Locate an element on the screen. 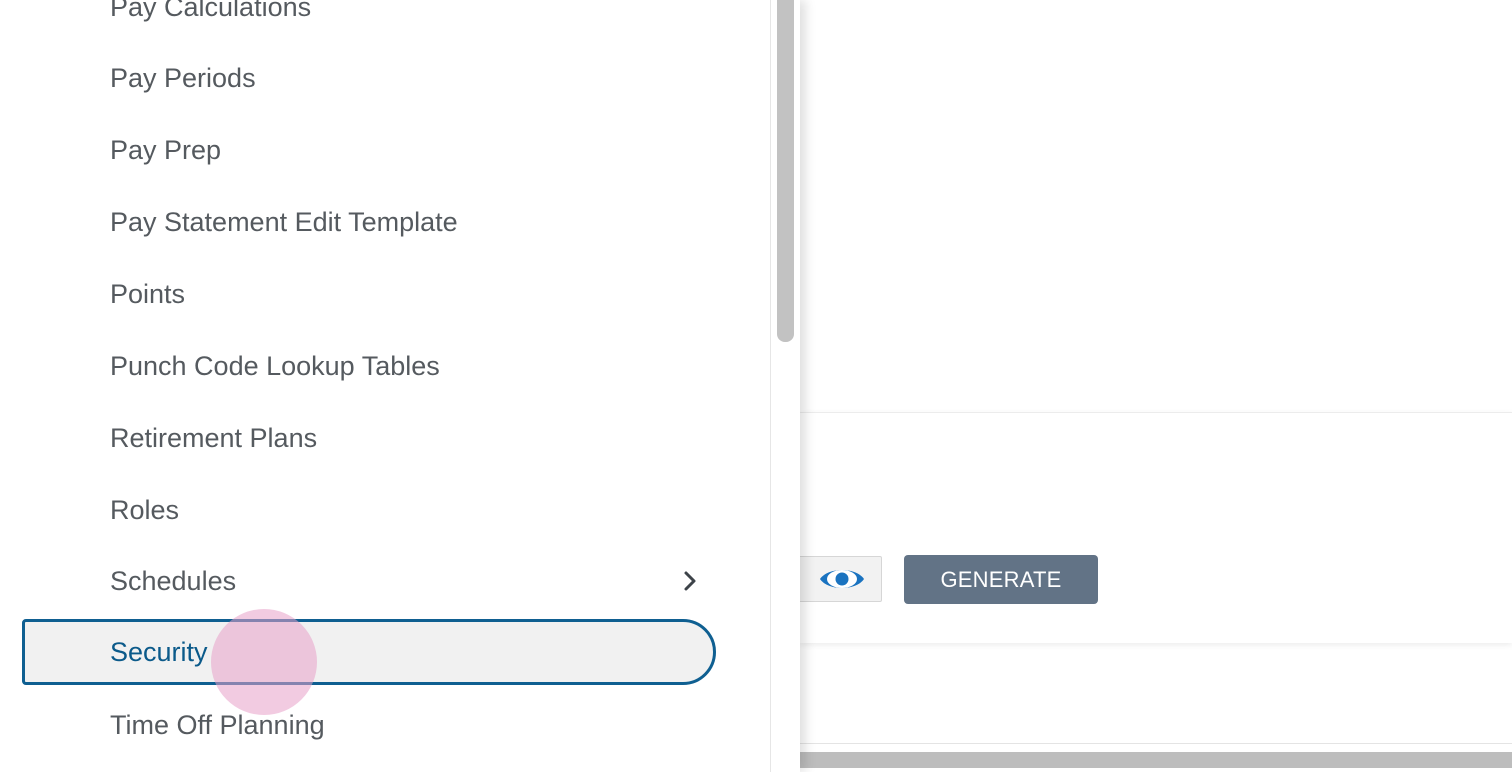 This screenshot has width=1512, height=772. menu-item-retirement-plans: Retirement Plans is located at coordinates (369, 438).